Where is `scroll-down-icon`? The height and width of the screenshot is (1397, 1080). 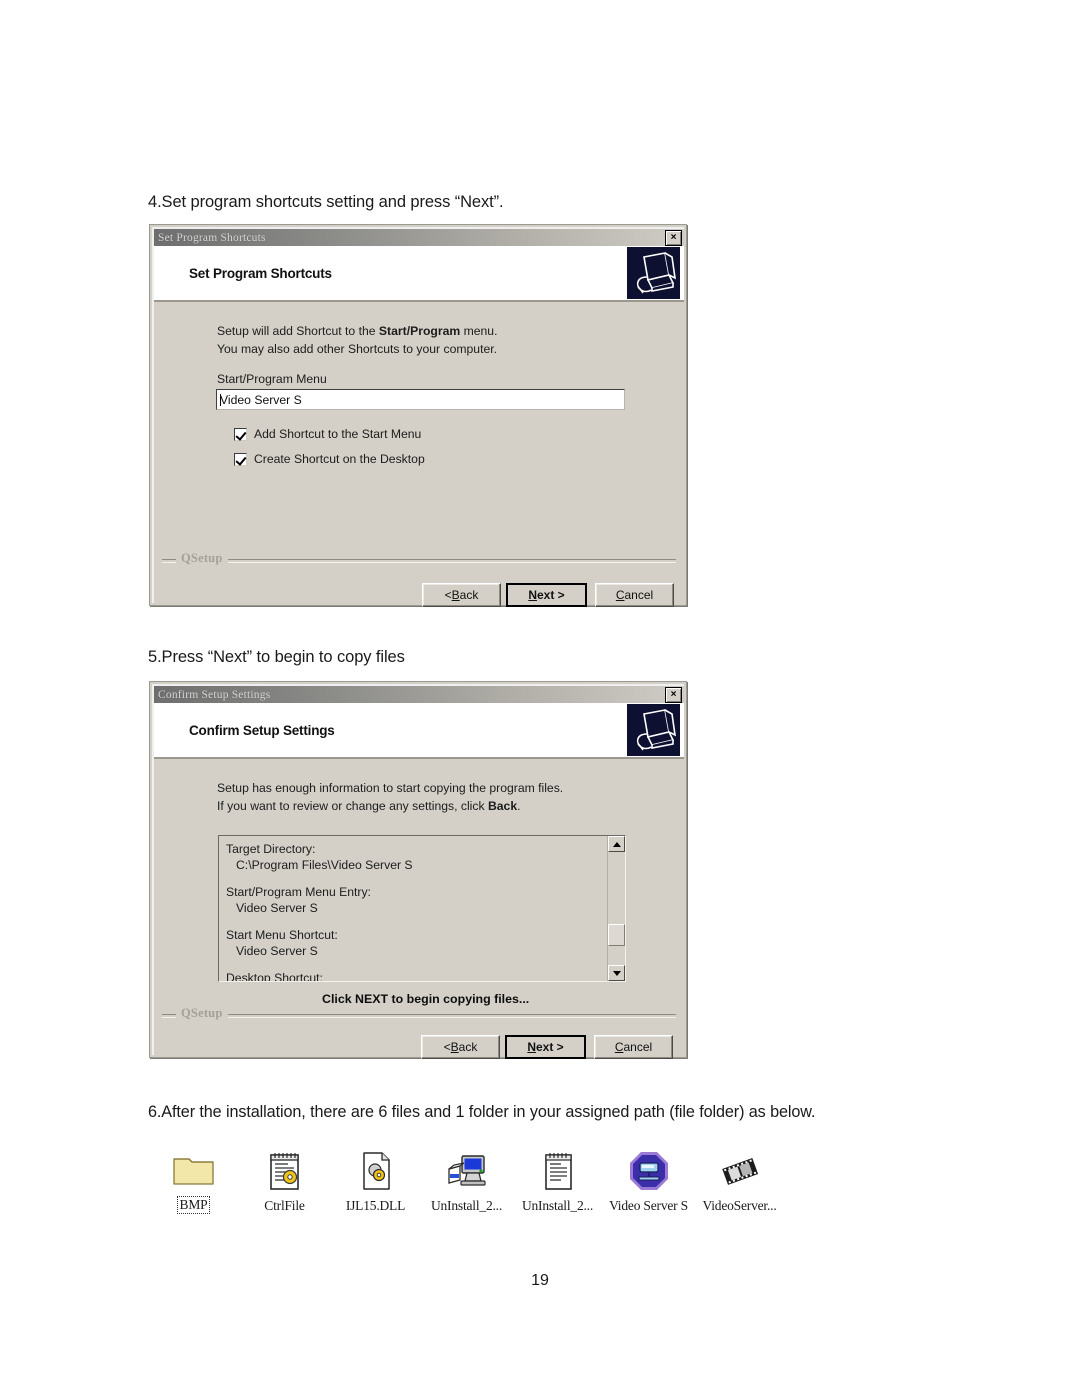
scroll-down-icon is located at coordinates (616, 973).